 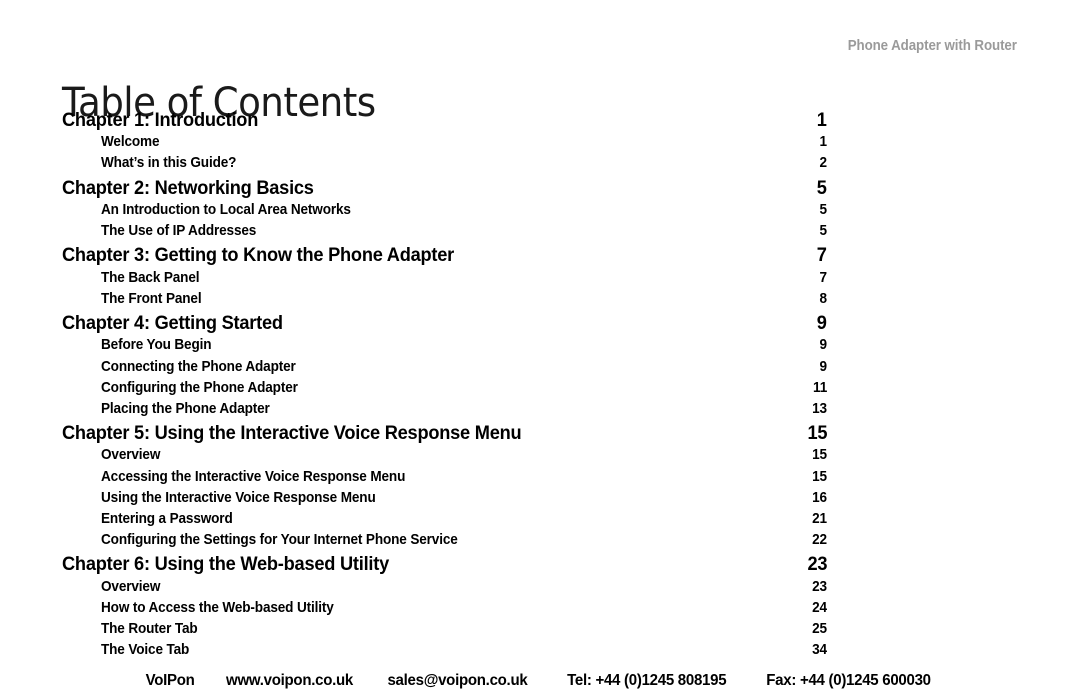 I want to click on footer-telephone: Tel: +44 (0)1245 808195, so click(x=646, y=680).